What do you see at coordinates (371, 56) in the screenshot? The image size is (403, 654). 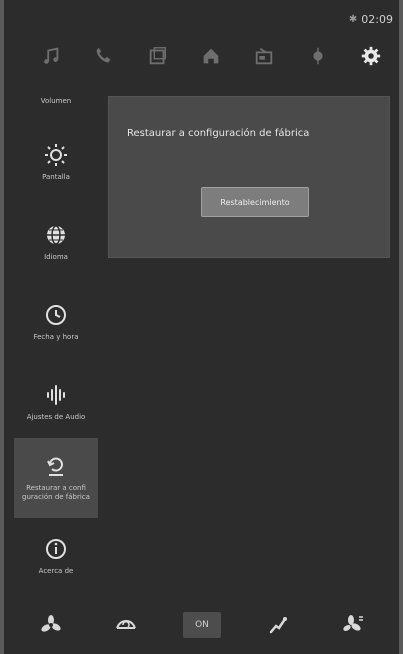 I see `settings-icon` at bounding box center [371, 56].